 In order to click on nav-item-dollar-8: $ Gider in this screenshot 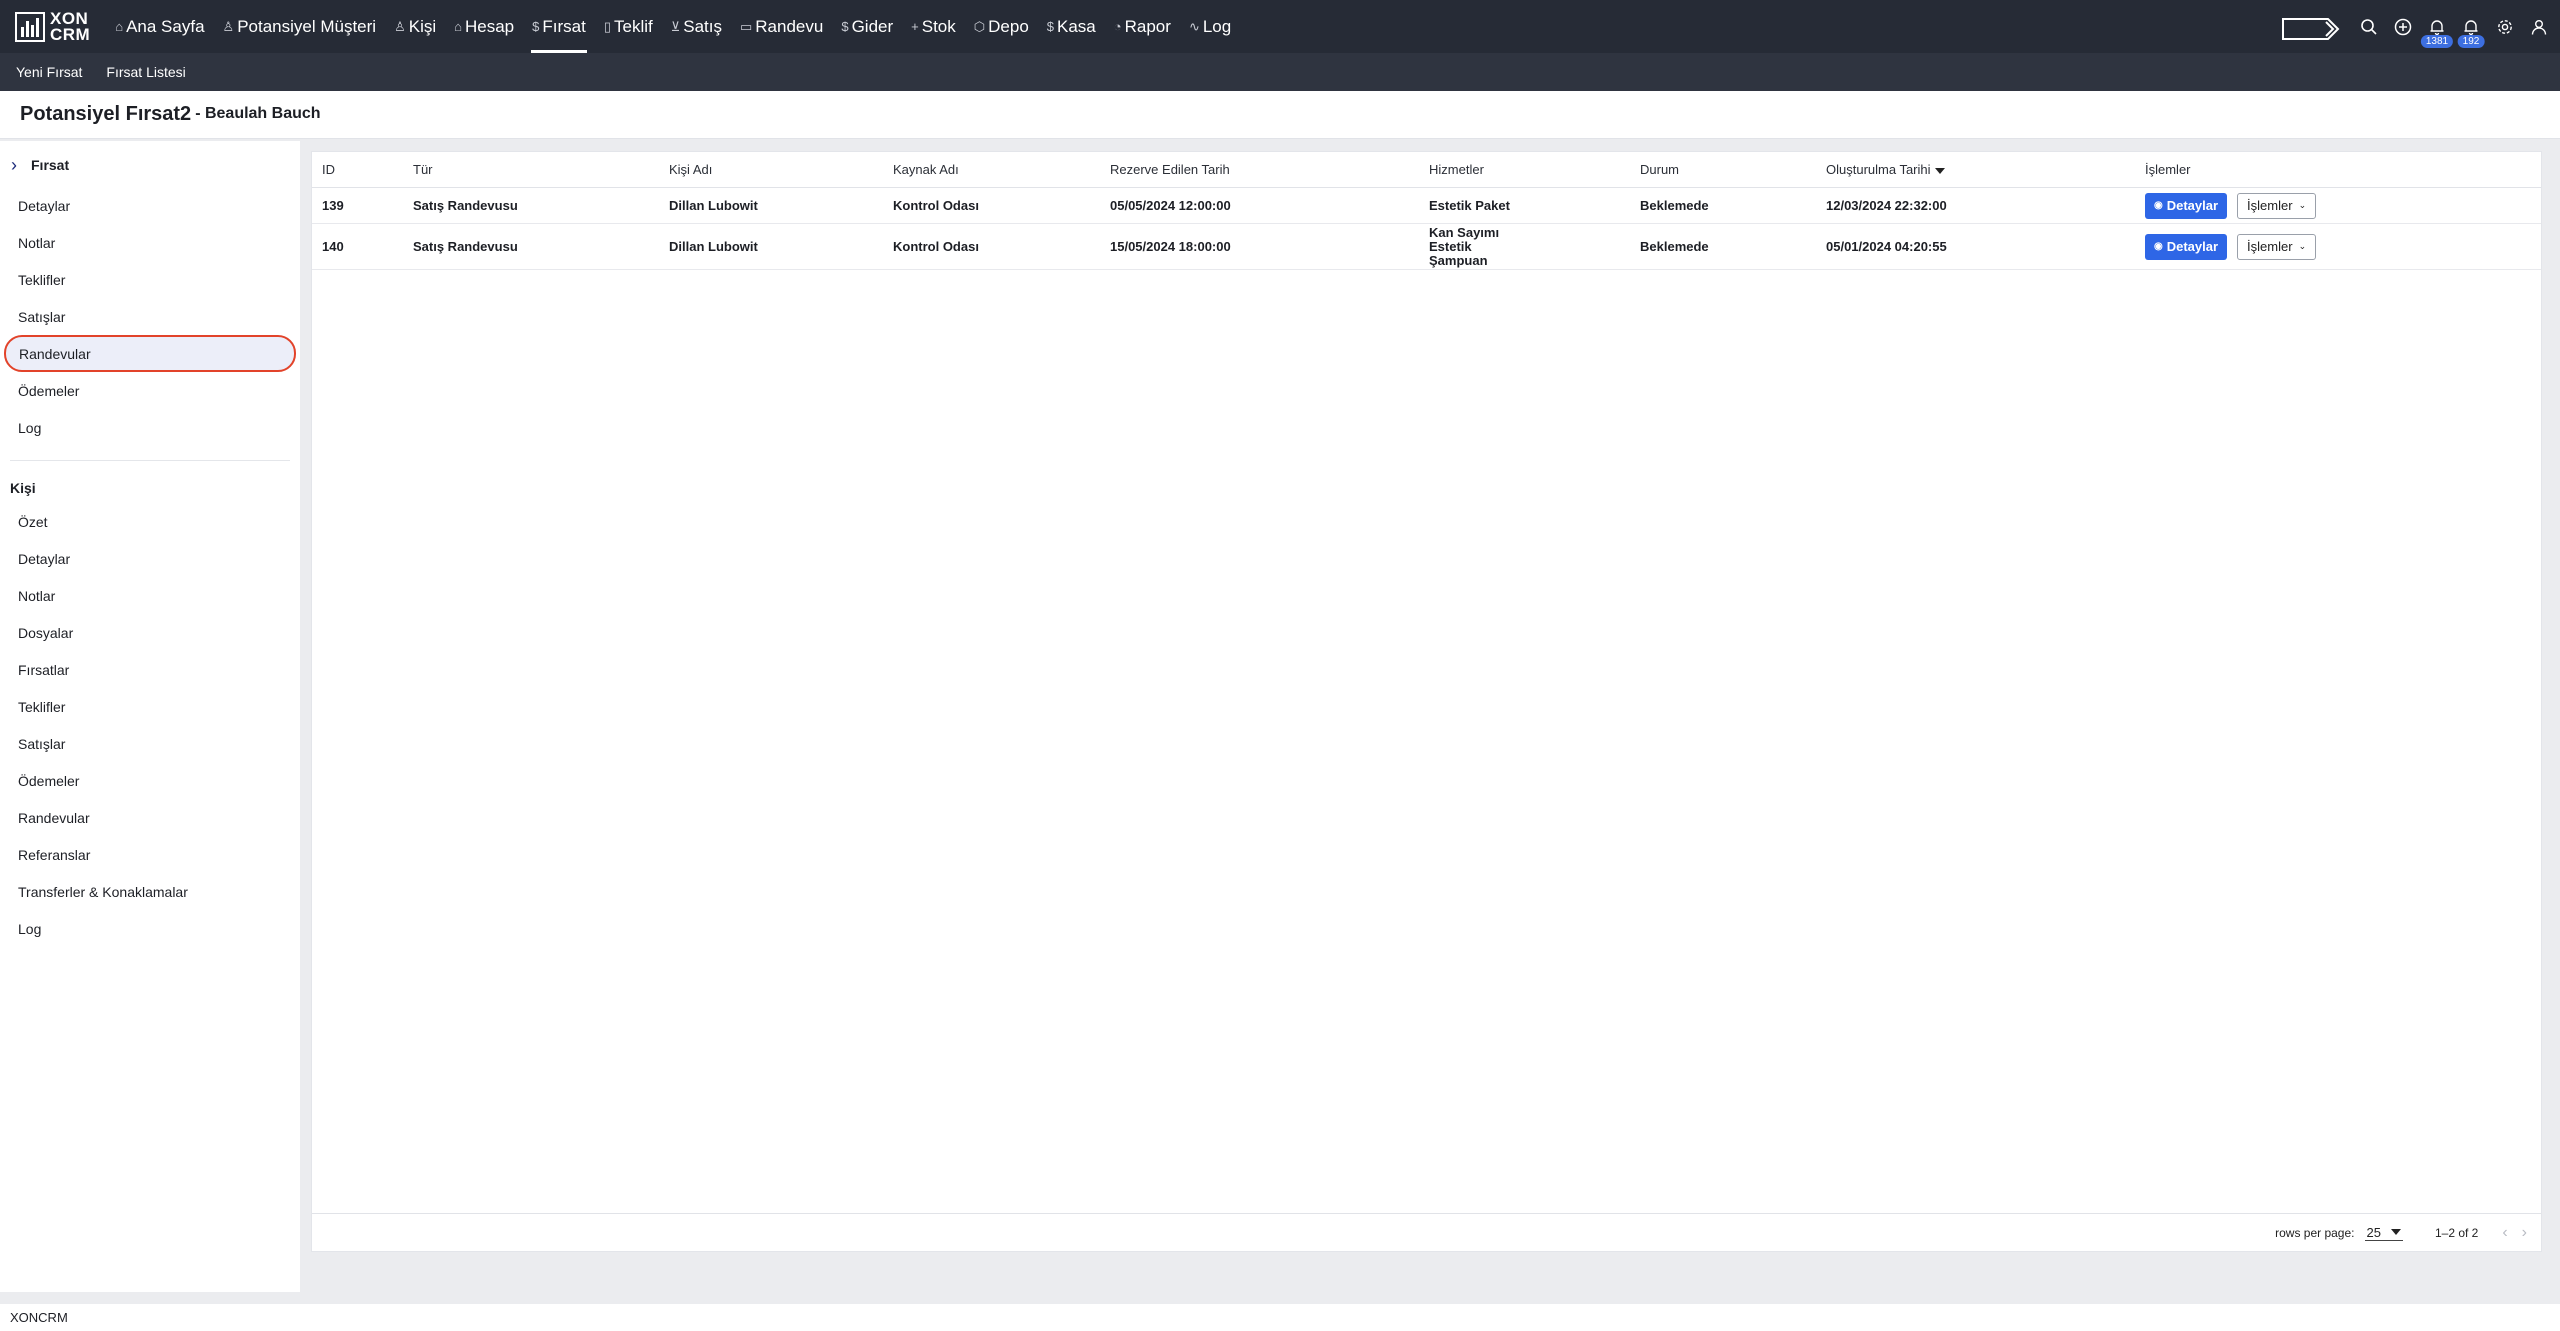, I will do `click(867, 26)`.